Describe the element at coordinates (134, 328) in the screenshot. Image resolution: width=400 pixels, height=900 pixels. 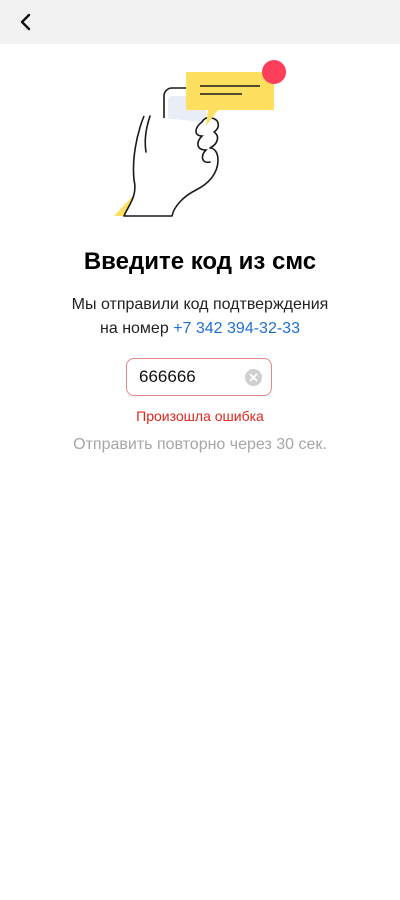
I see `subtitle-prefix: на номер` at that location.